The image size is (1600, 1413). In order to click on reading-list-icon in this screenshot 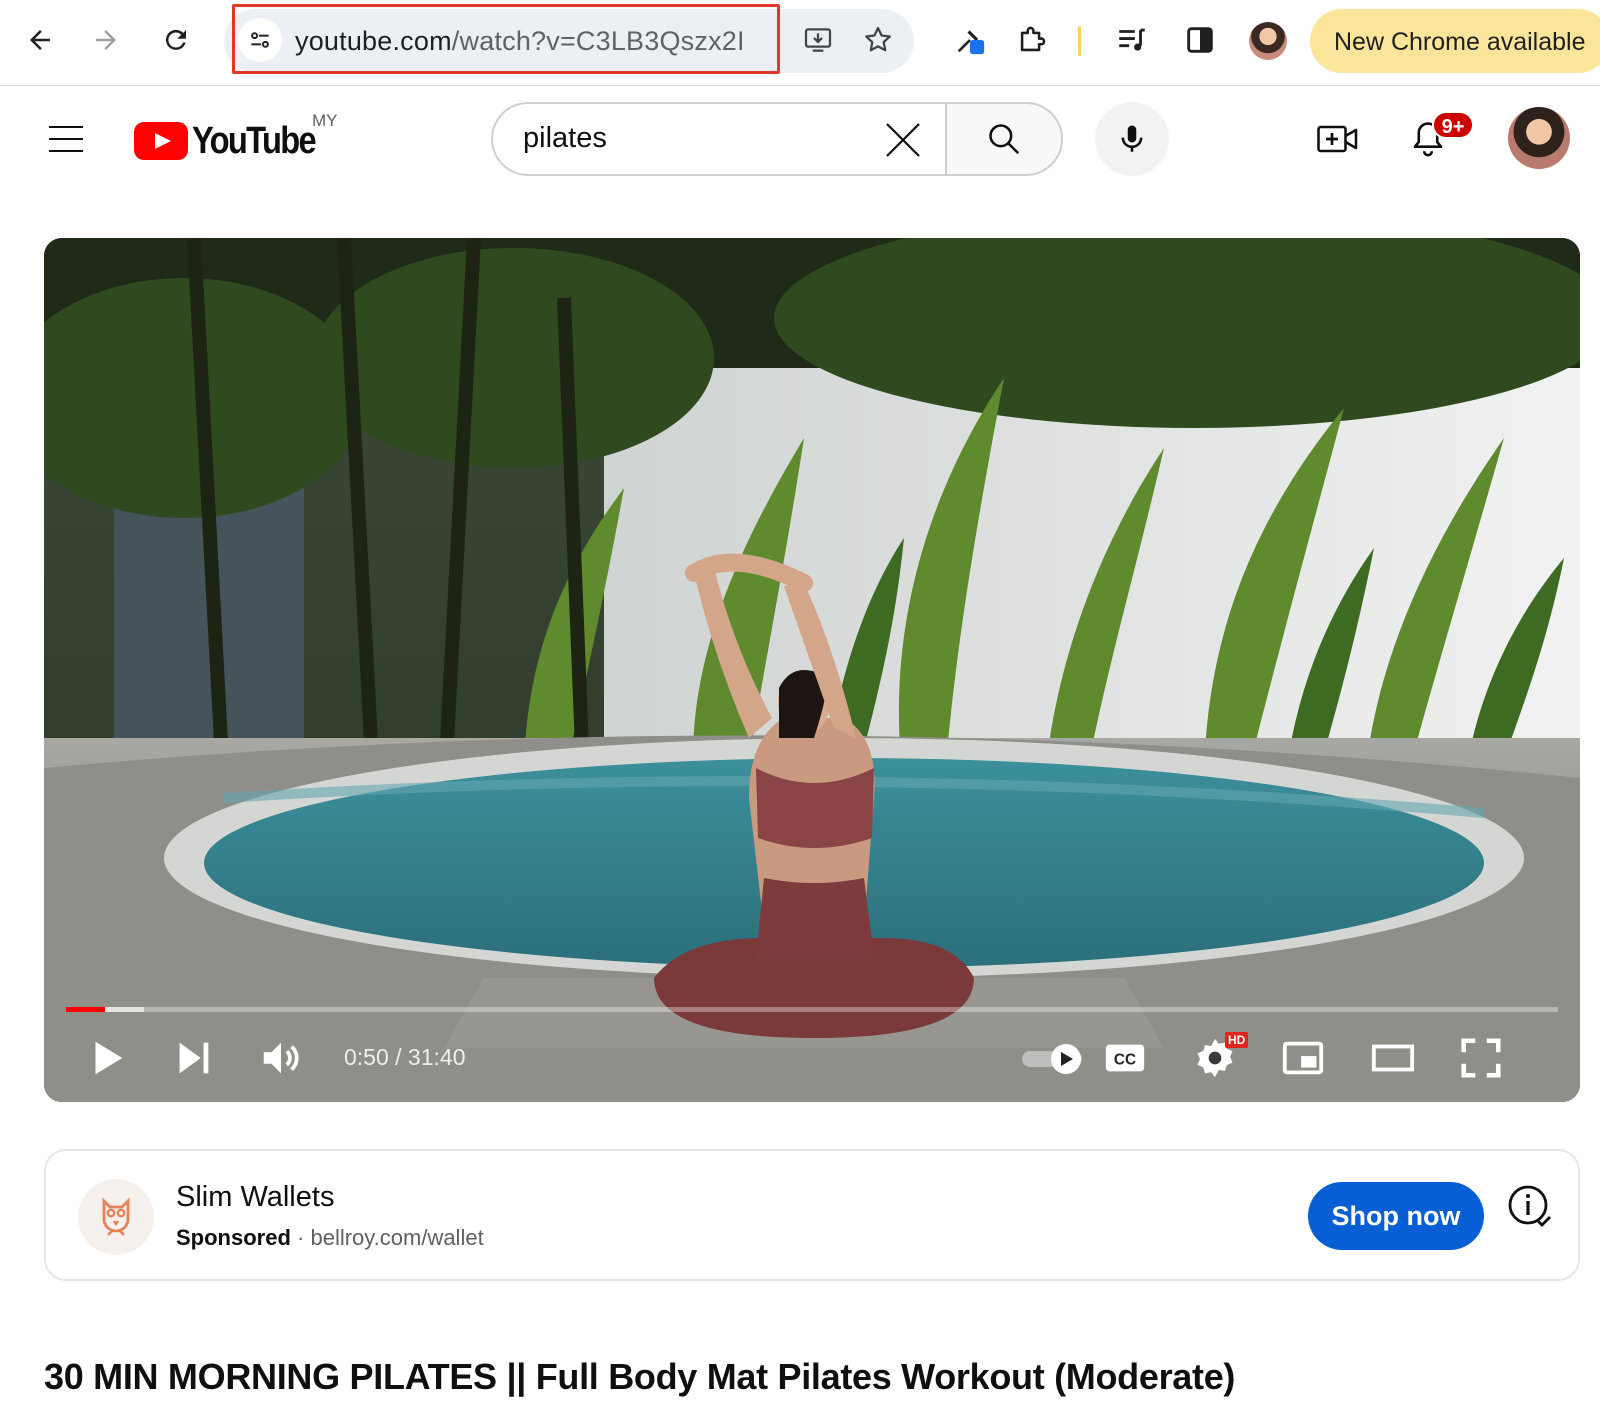, I will do `click(1132, 39)`.